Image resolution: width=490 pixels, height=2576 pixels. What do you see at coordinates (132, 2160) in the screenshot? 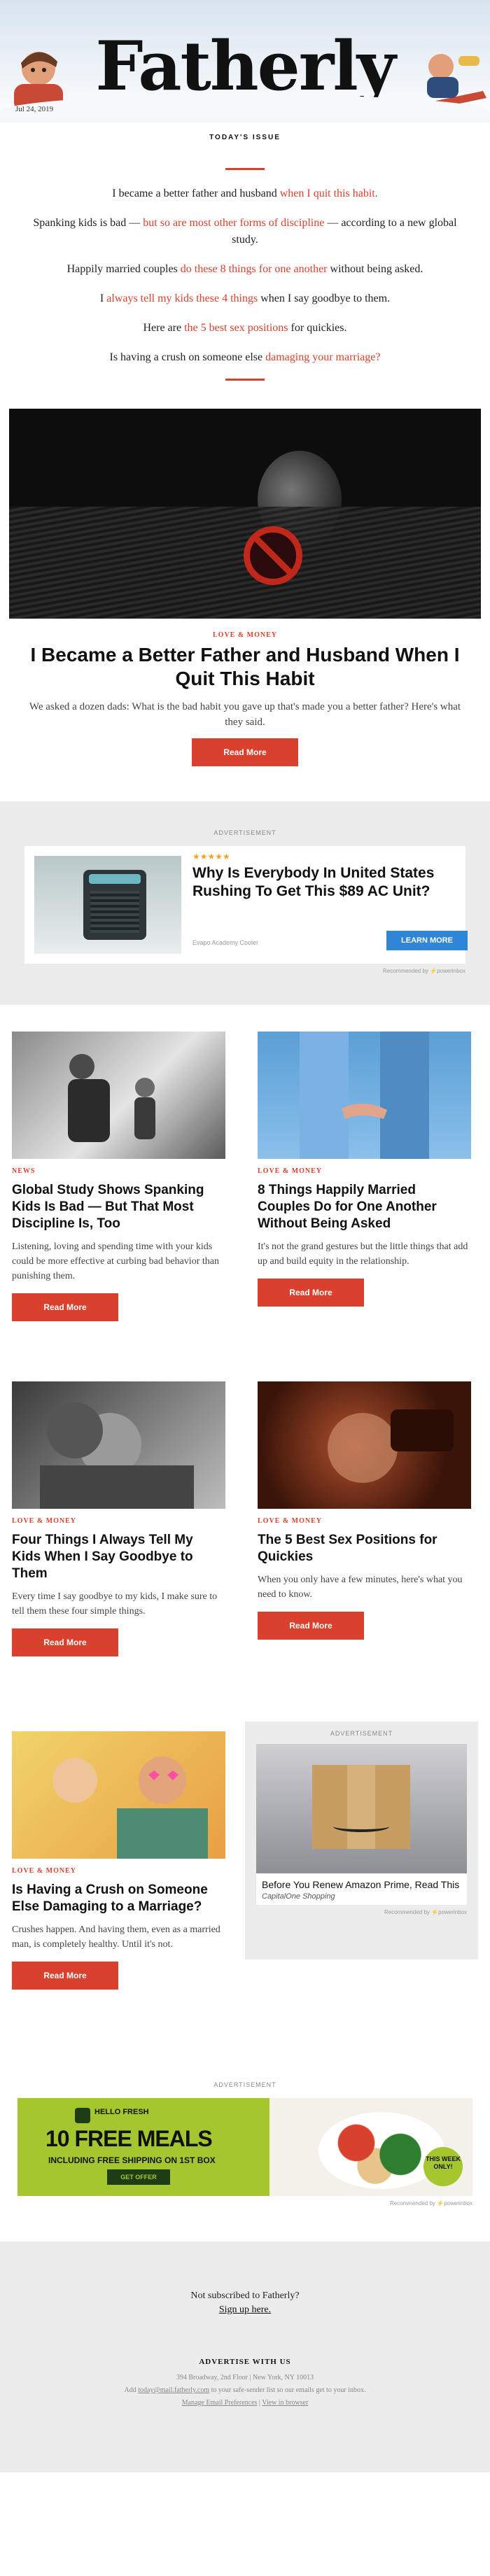
I see `ad-subheadline: INCLUDING FREE SHIPPING ON 1ST BOX` at bounding box center [132, 2160].